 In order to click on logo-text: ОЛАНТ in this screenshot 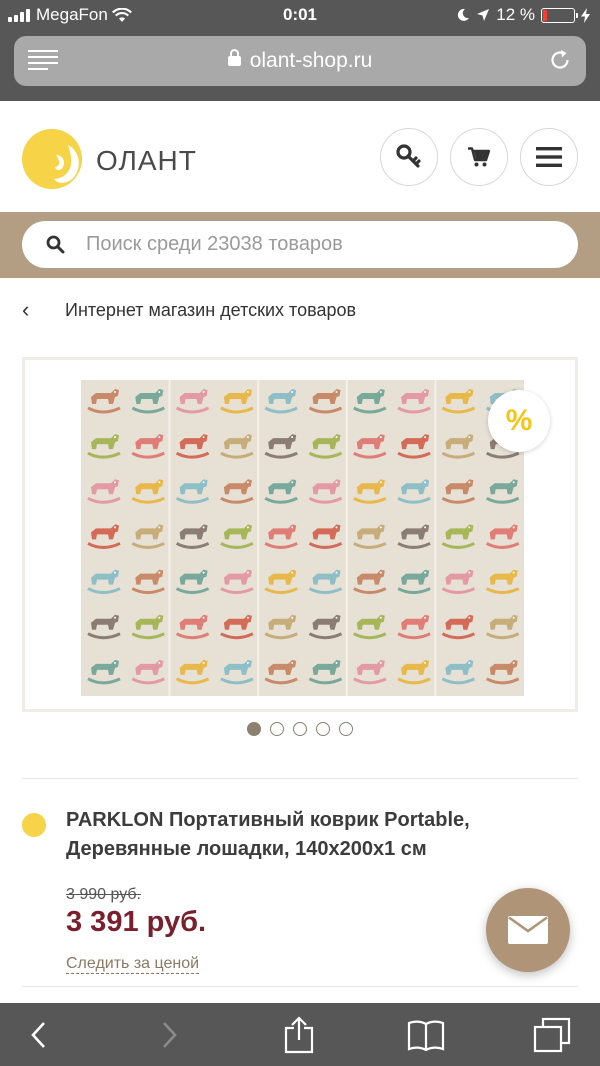, I will do `click(146, 161)`.